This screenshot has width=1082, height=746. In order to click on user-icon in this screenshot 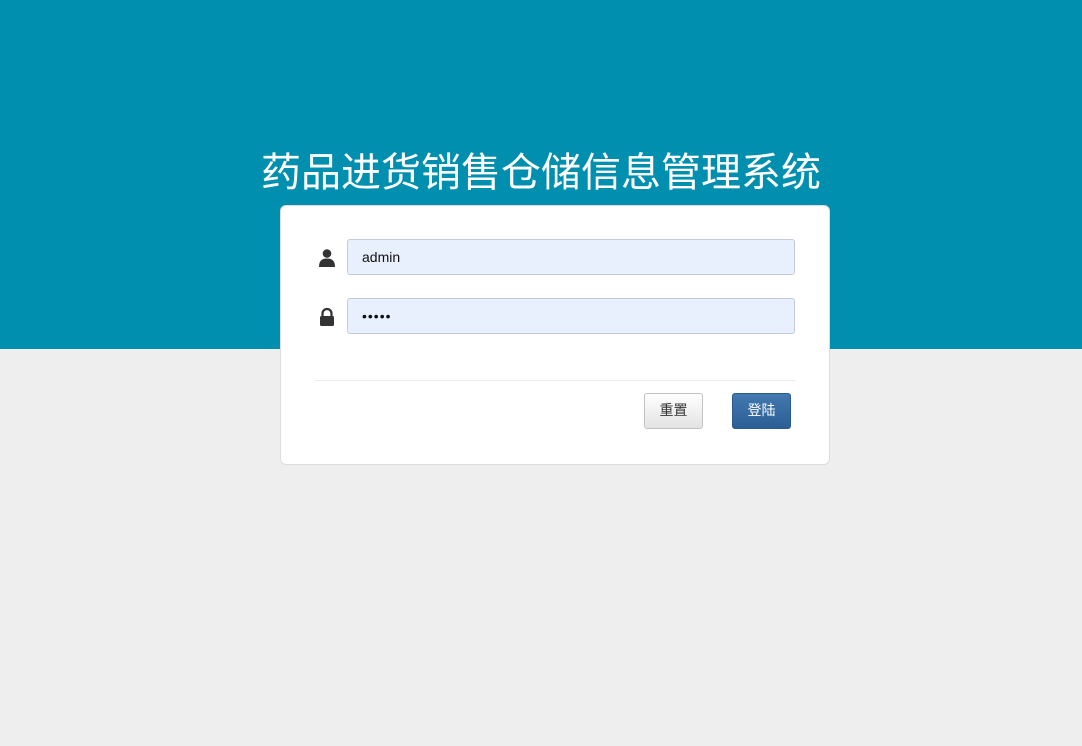, I will do `click(327, 258)`.